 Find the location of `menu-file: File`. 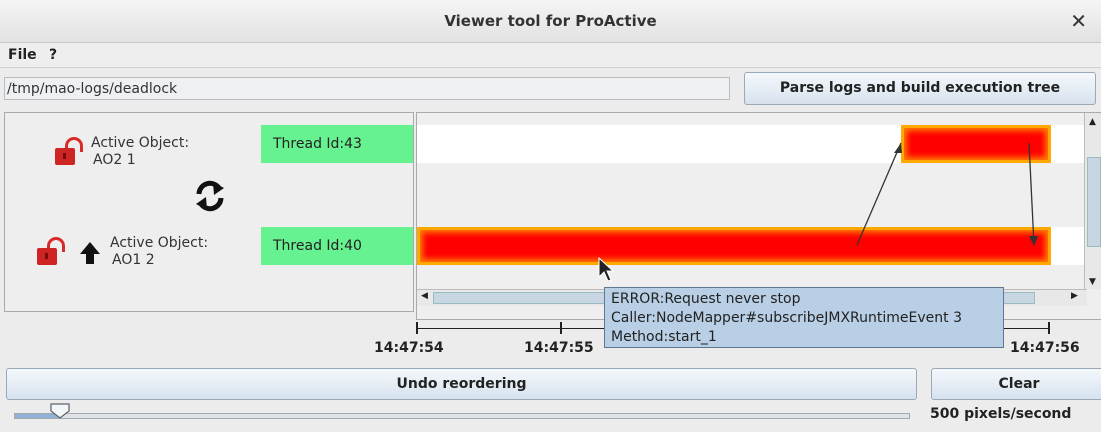

menu-file: File is located at coordinates (22, 55).